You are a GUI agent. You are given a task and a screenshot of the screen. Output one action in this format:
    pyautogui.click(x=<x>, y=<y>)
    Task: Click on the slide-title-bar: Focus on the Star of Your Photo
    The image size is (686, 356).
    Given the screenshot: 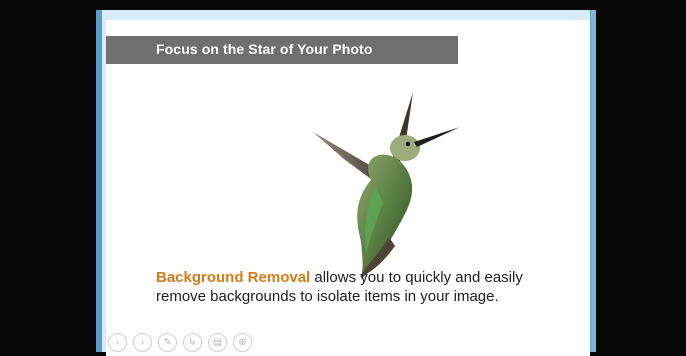 What is the action you would take?
    pyautogui.click(x=282, y=50)
    